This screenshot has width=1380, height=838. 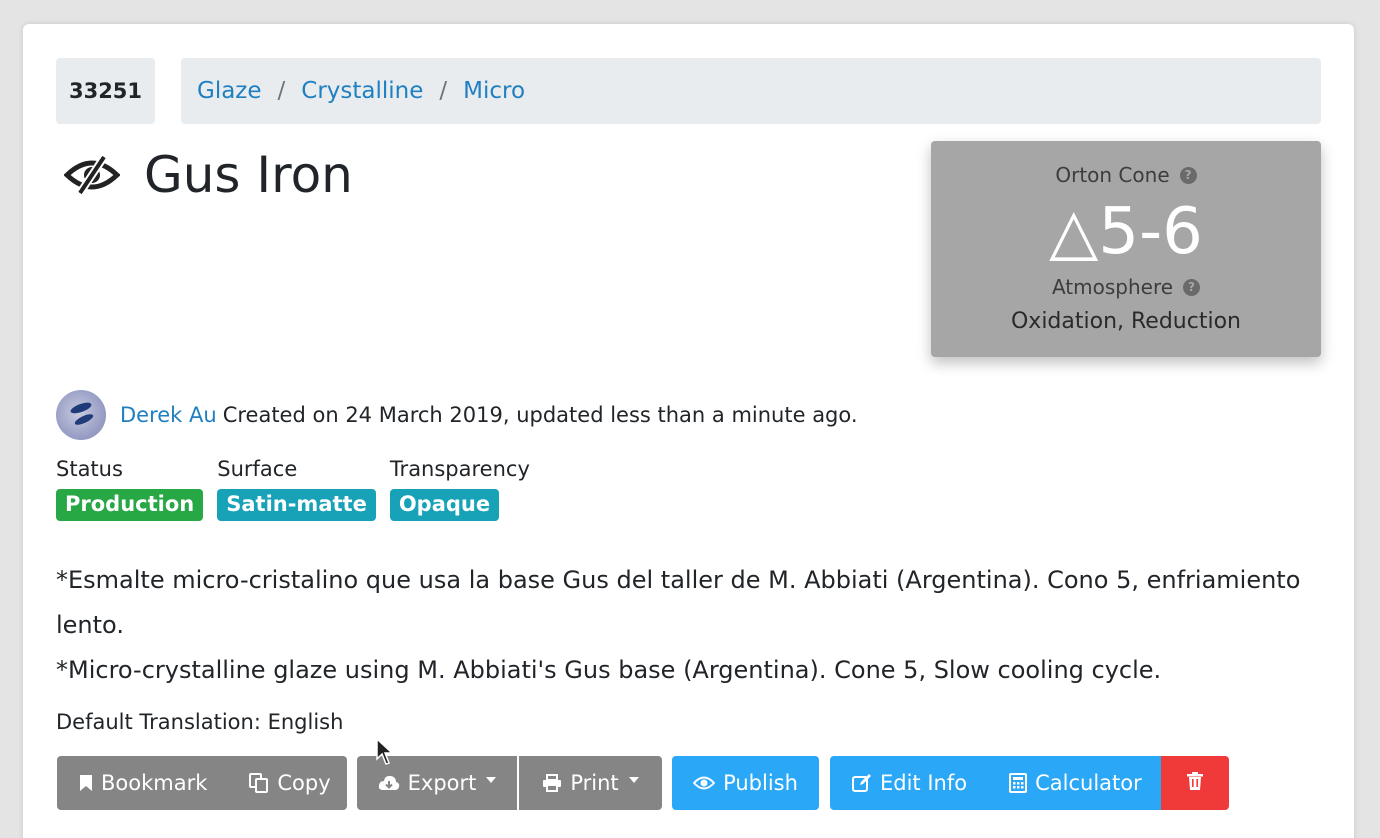 I want to click on printer-icon, so click(x=552, y=783).